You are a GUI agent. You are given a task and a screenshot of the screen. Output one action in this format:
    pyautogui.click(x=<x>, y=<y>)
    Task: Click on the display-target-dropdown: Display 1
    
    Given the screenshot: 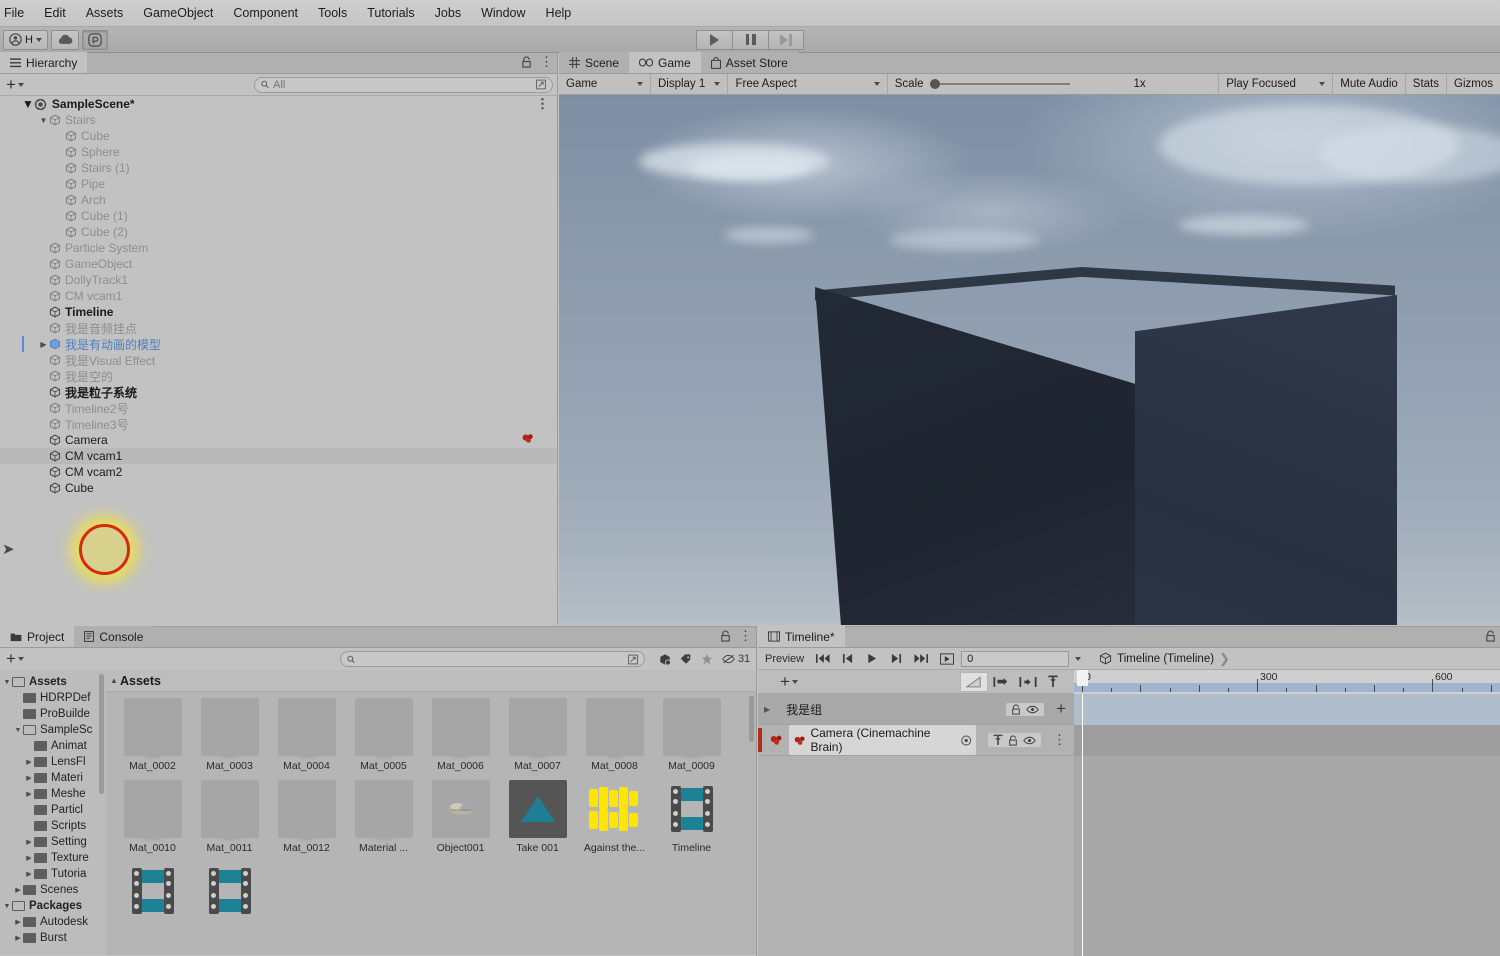 What is the action you would take?
    pyautogui.click(x=690, y=84)
    